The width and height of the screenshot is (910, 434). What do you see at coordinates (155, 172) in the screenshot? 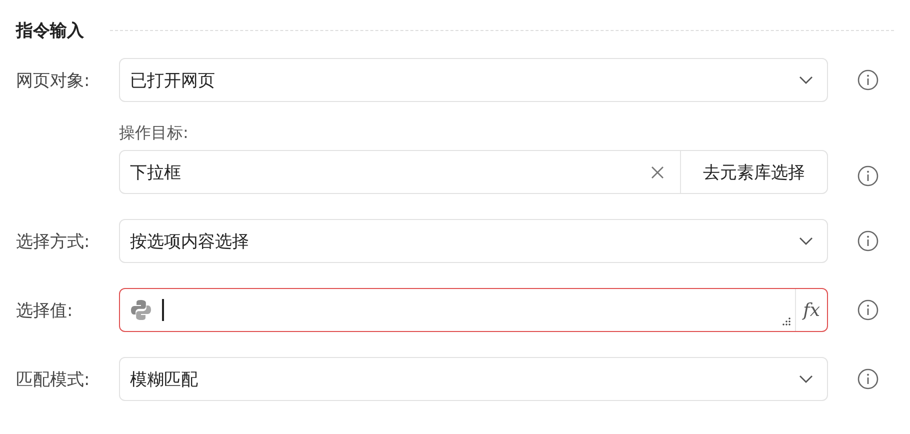
I see `input-field: 下拉框` at bounding box center [155, 172].